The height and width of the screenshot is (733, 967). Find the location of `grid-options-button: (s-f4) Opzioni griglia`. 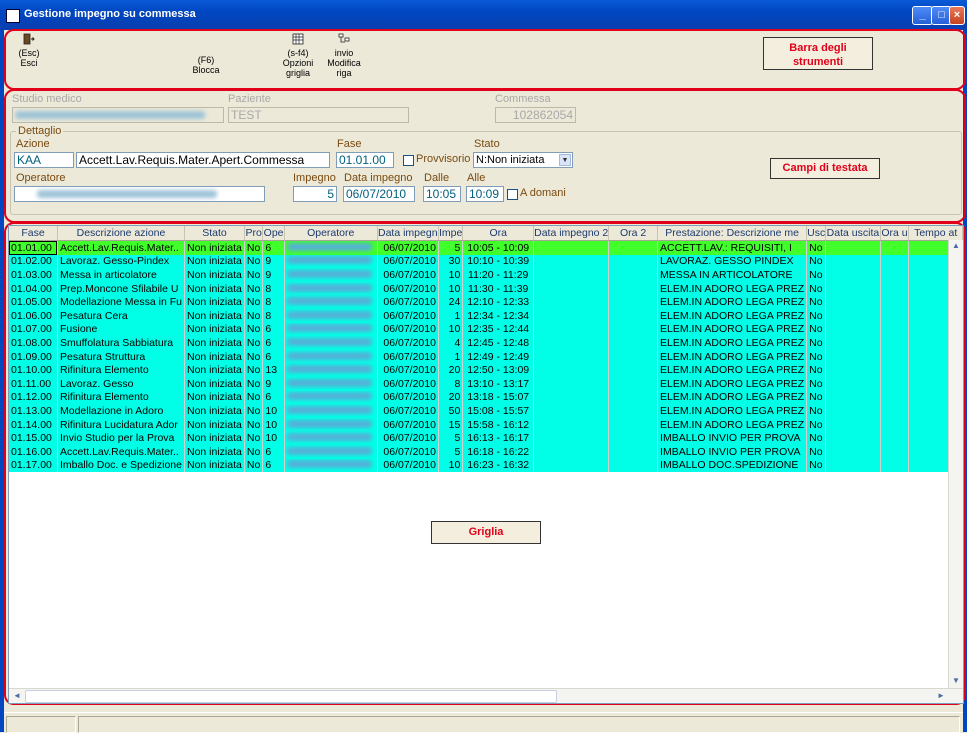

grid-options-button: (s-f4) Opzioni griglia is located at coordinates (298, 55).